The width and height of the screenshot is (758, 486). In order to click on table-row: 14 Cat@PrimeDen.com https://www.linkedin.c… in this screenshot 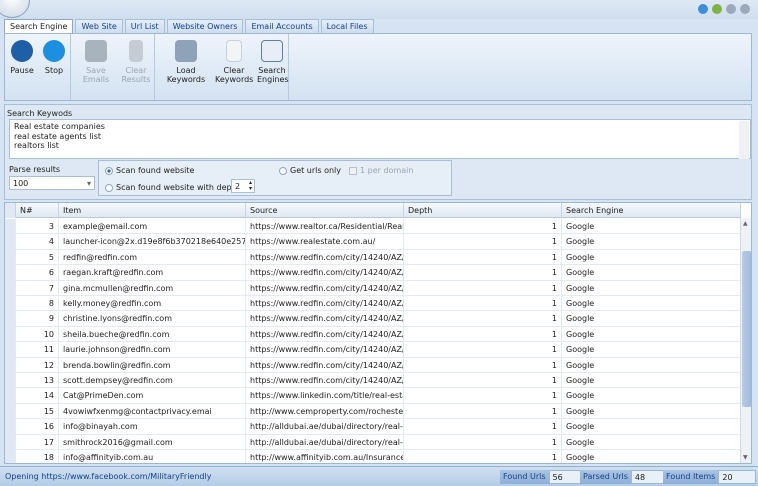, I will do `click(373, 396)`.